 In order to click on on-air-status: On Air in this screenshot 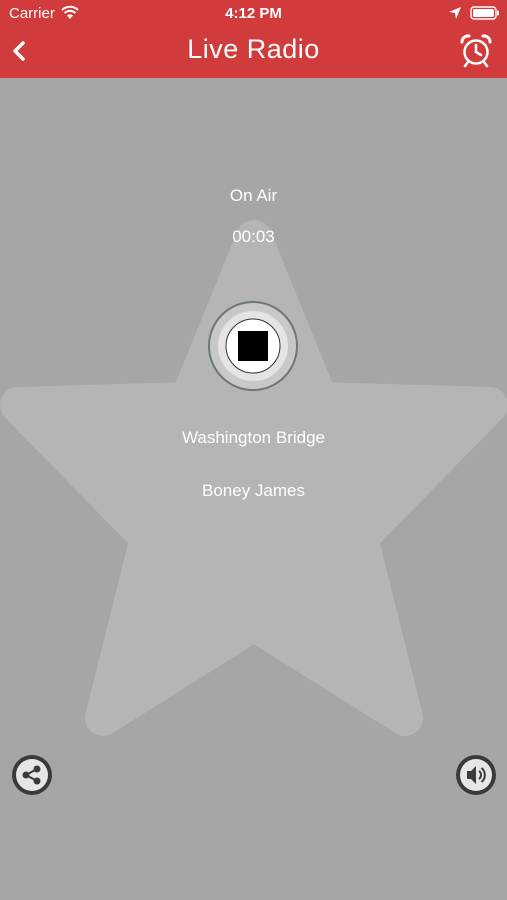, I will do `click(253, 195)`.